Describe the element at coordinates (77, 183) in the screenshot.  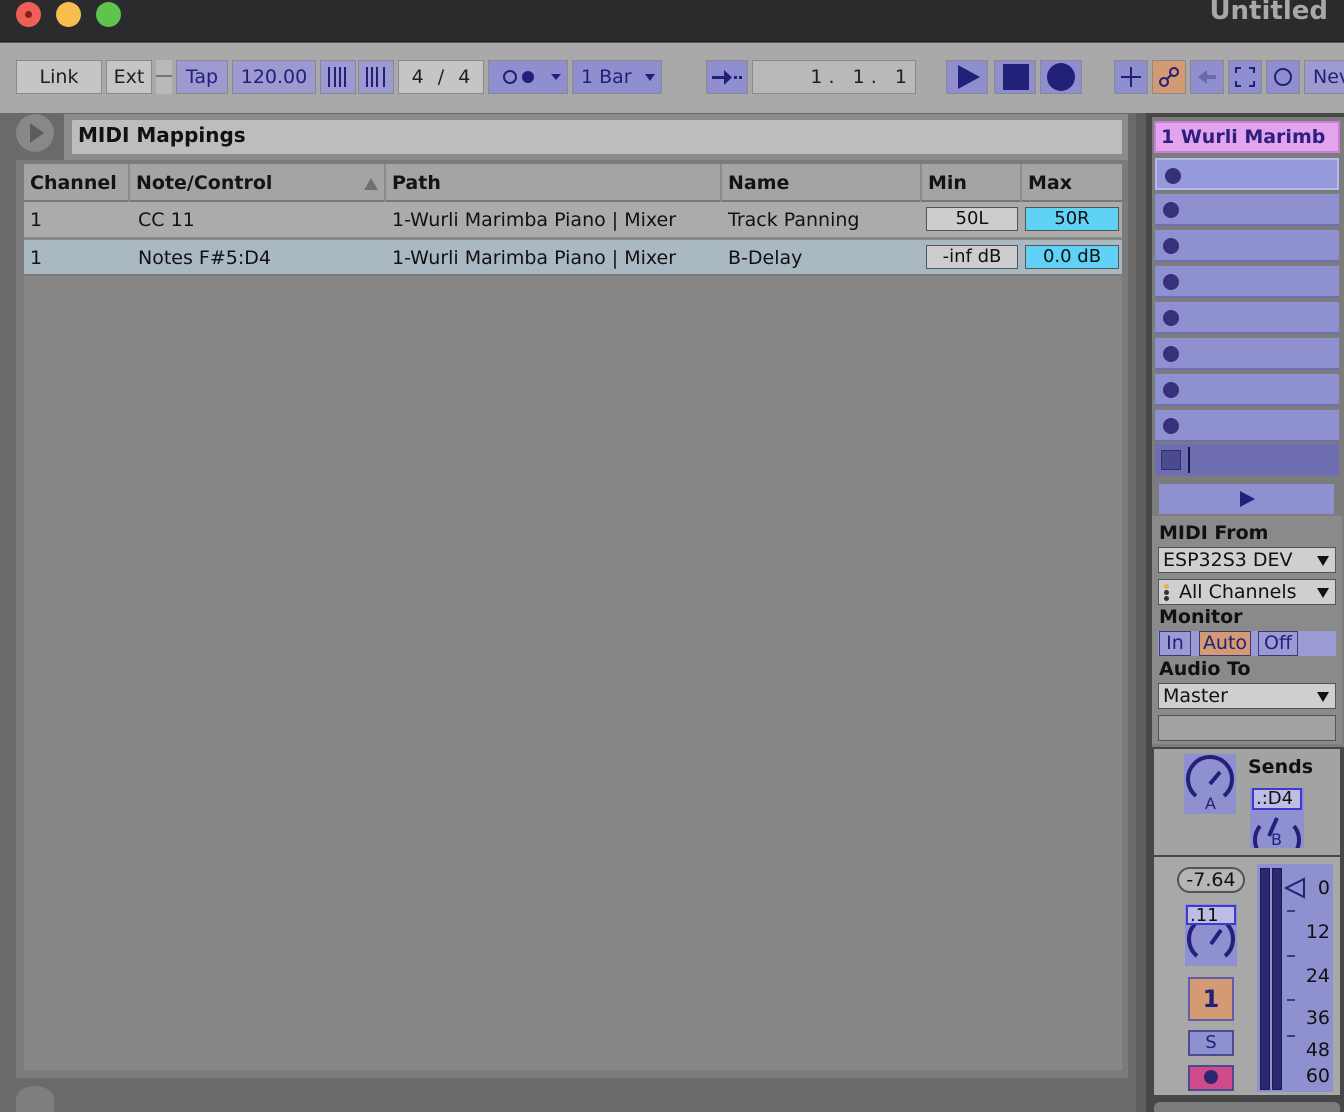
I see `column-header-channel: Channel` at that location.